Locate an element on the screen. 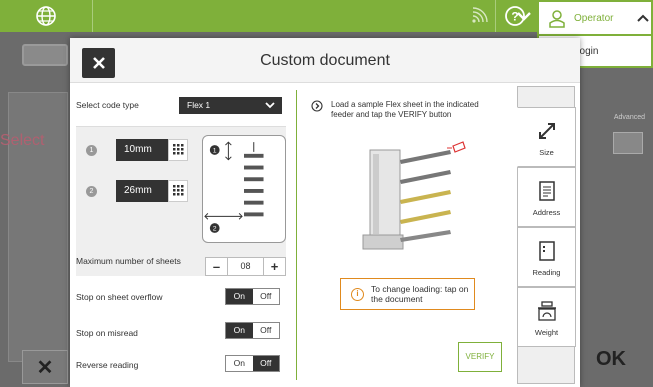 The height and width of the screenshot is (387, 653). stop-overflow-label: Stop on sheet overflow is located at coordinates (119, 297).